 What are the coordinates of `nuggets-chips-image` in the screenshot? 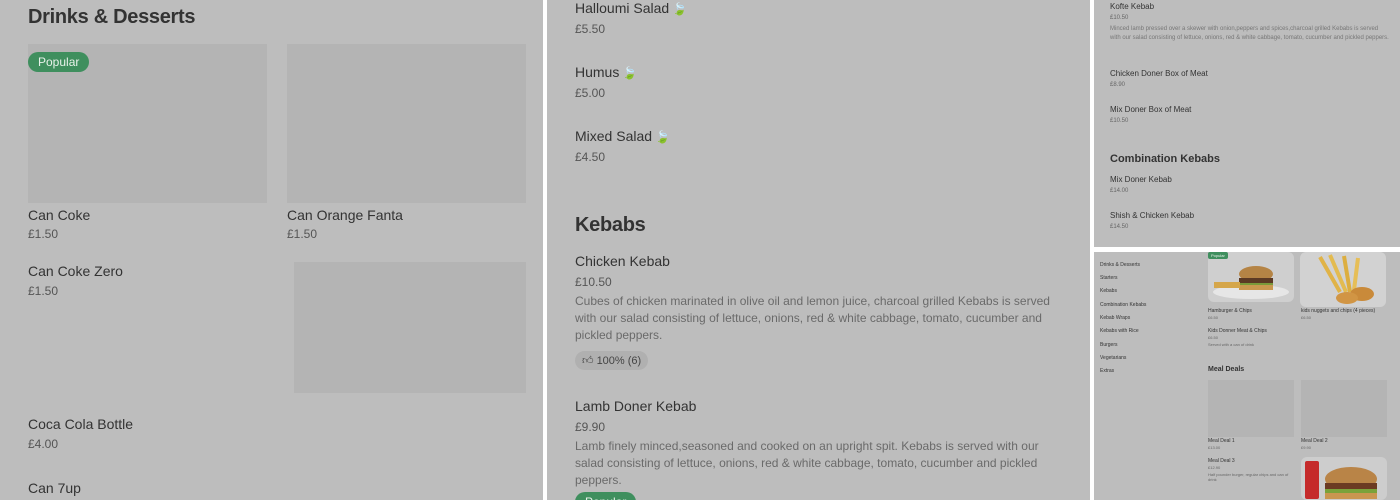 It's located at (1343, 279).